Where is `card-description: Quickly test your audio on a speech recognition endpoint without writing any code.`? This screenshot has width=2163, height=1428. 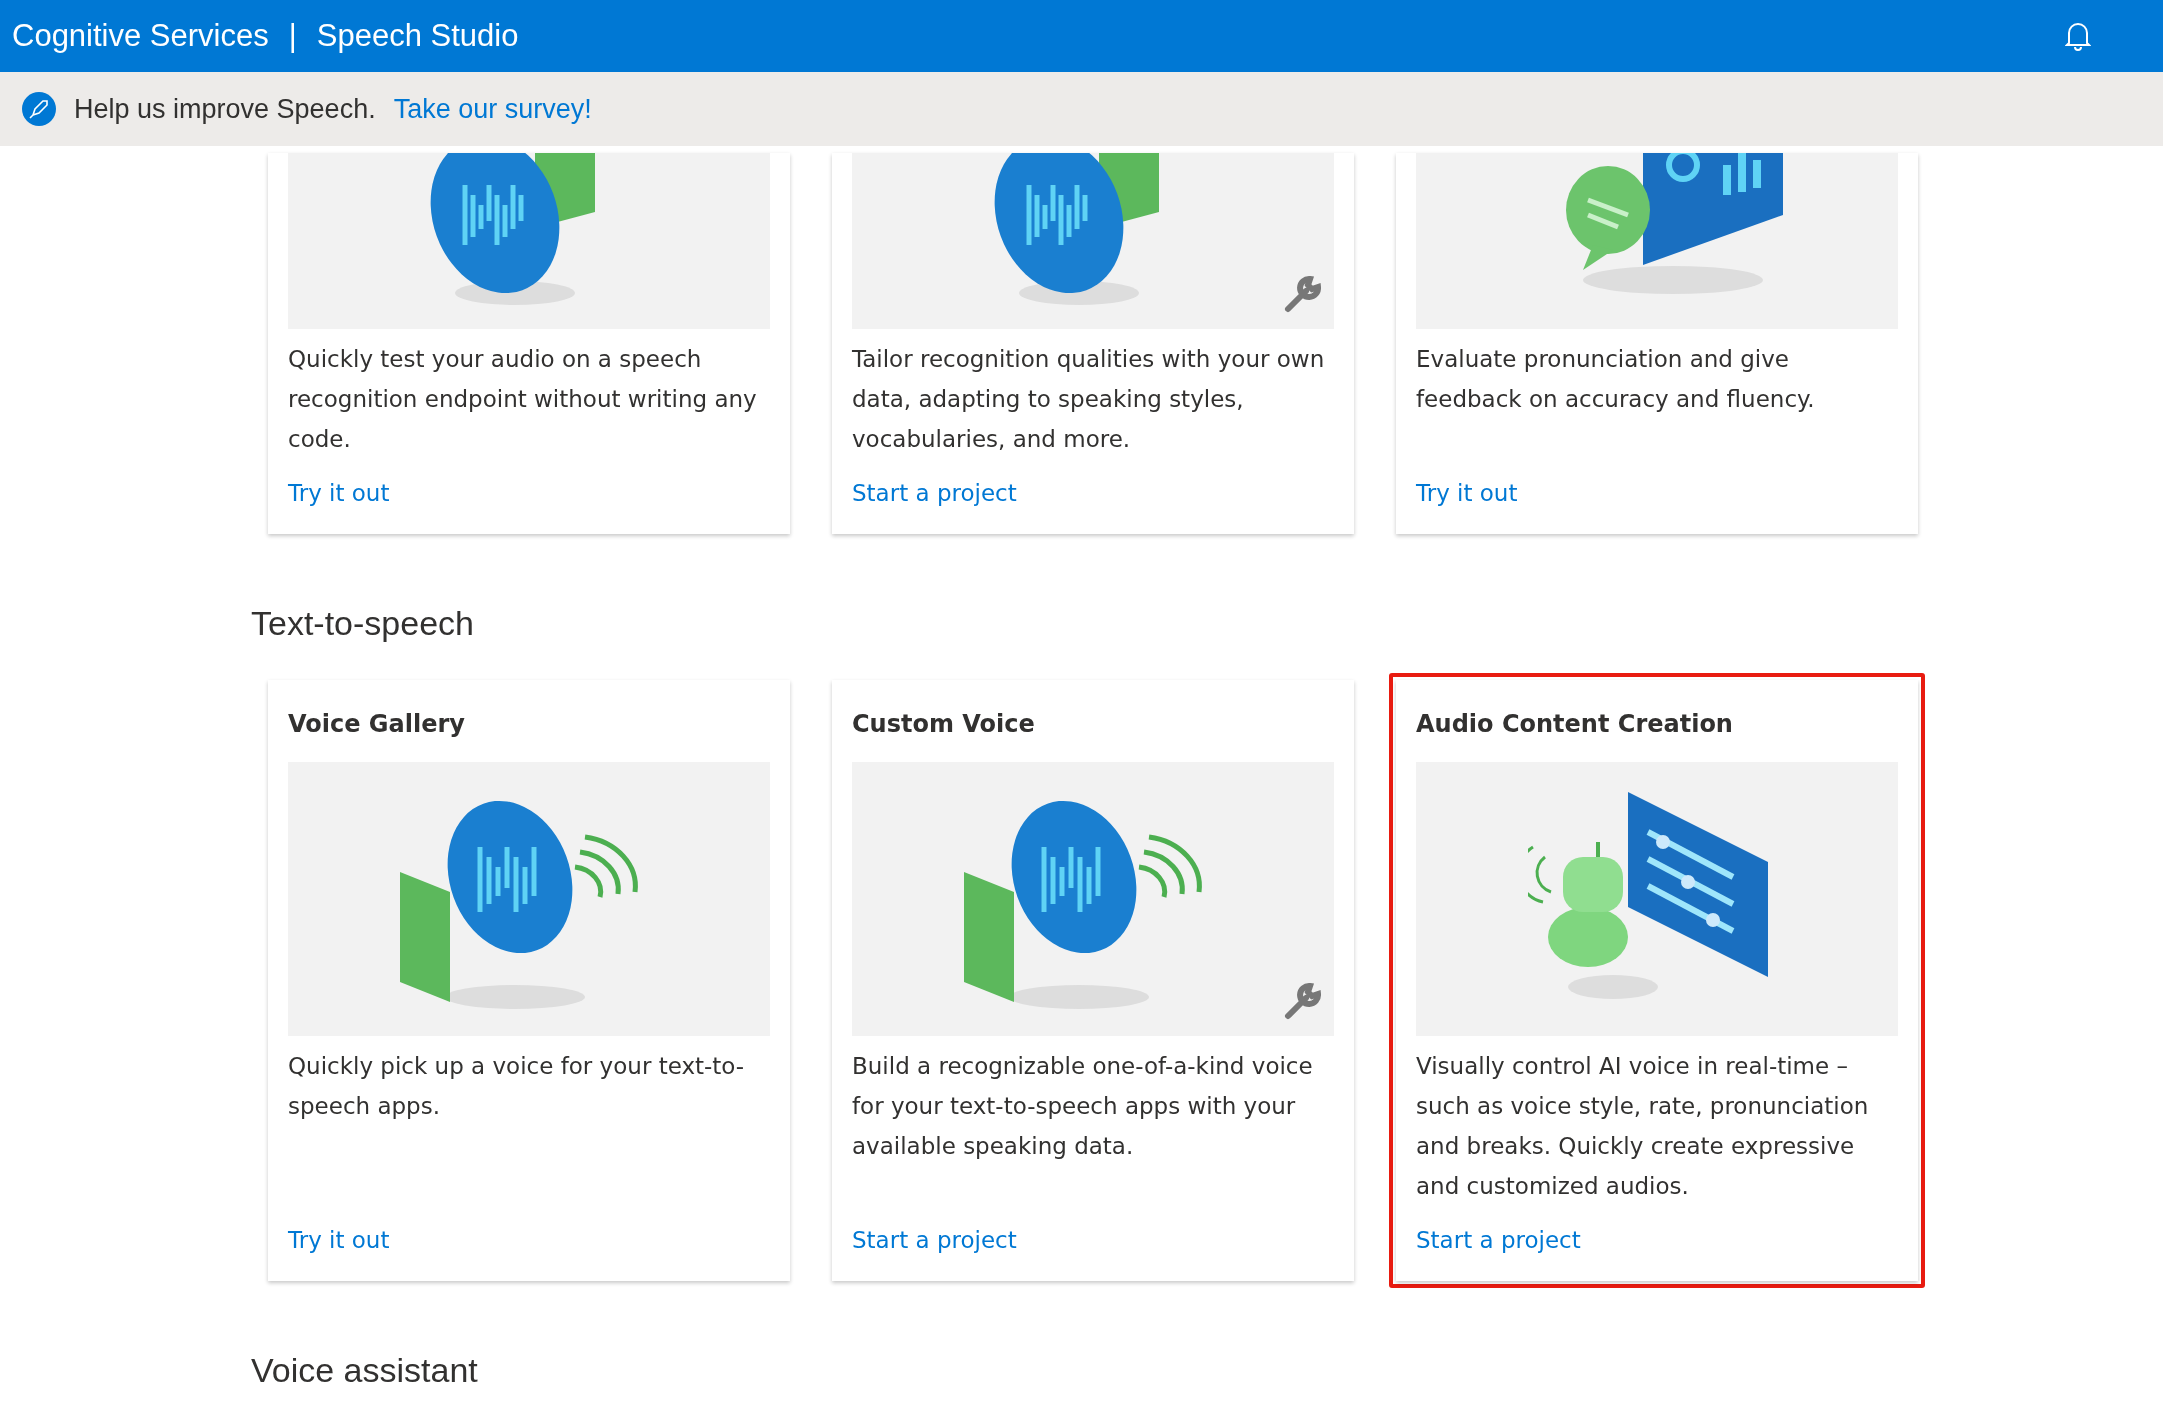
card-description: Quickly test your audio on a speech recognition endpoint without writing any code. is located at coordinates (523, 399).